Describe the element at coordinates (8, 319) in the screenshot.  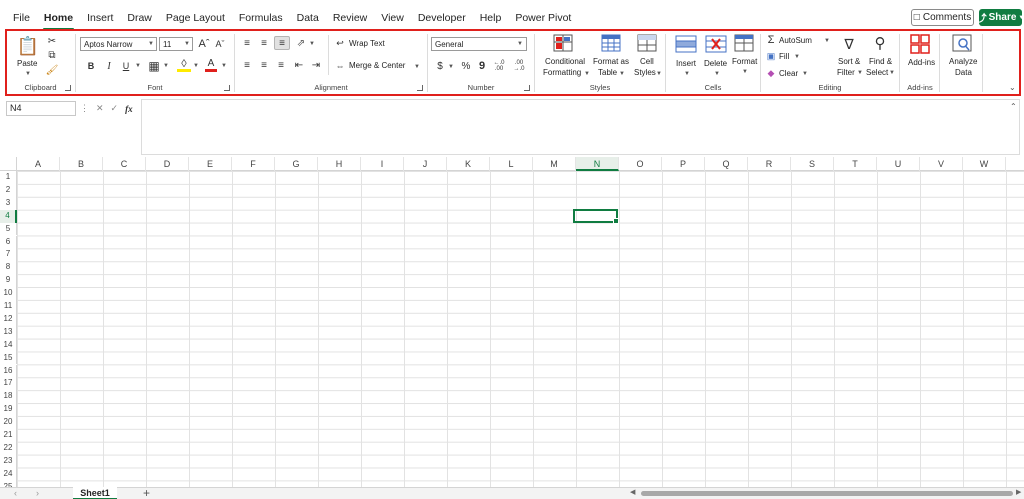
I see `row-header: 12` at that location.